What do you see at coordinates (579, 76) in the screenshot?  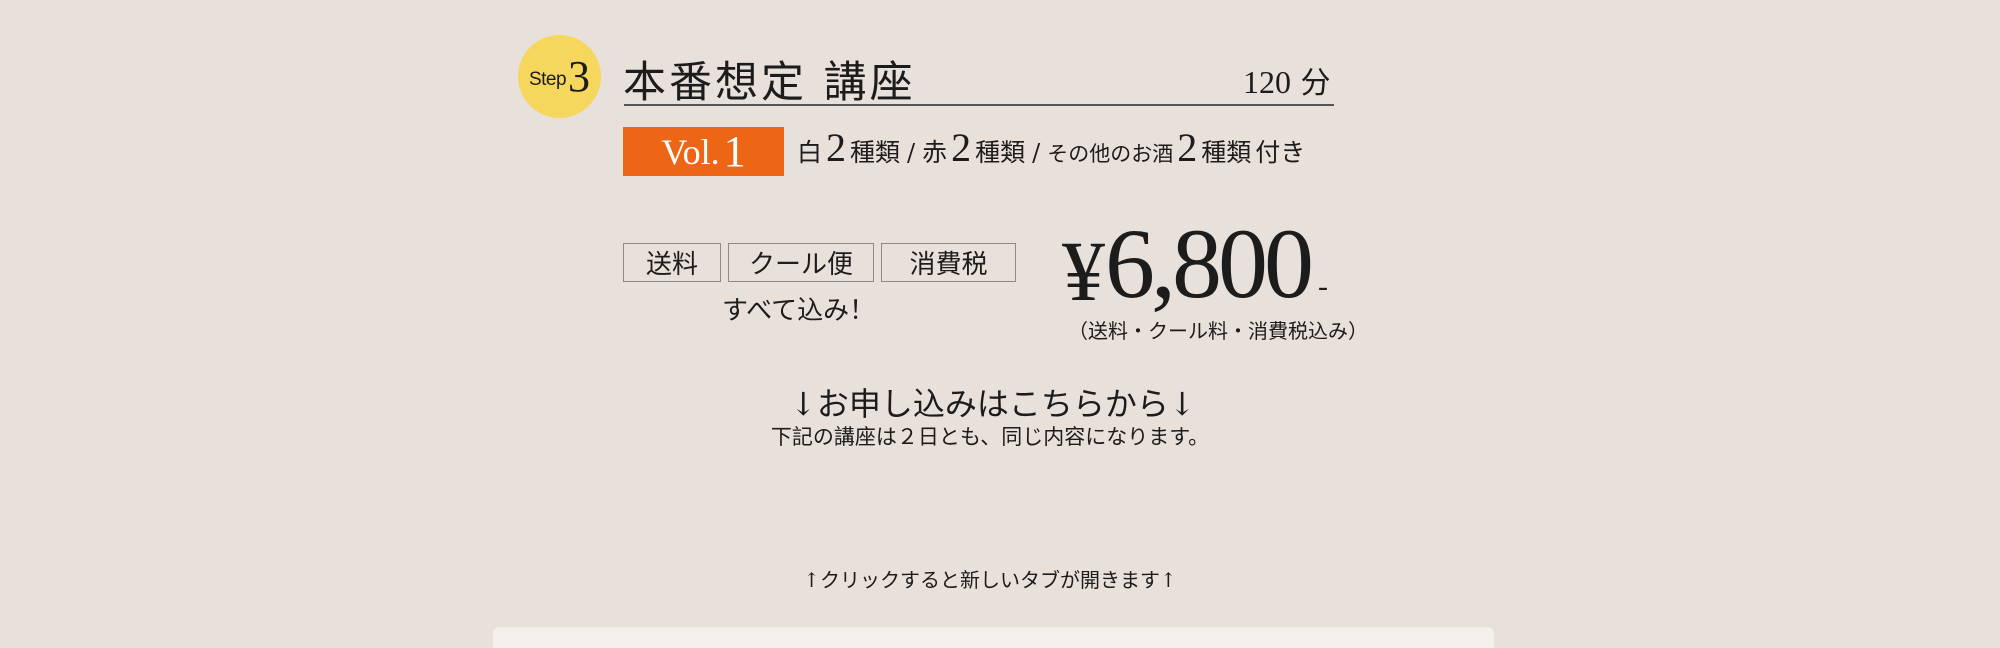 I see `step-number: 3` at bounding box center [579, 76].